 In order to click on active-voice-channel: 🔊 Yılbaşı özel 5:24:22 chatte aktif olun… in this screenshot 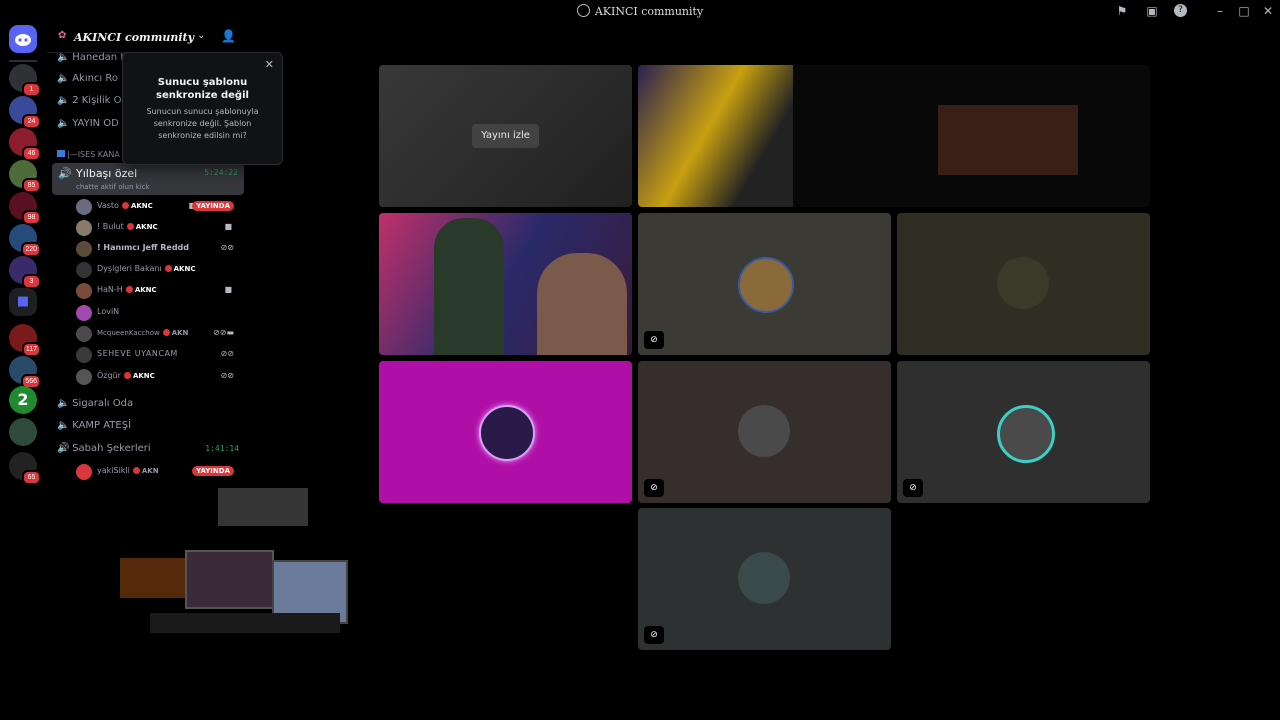, I will do `click(148, 179)`.